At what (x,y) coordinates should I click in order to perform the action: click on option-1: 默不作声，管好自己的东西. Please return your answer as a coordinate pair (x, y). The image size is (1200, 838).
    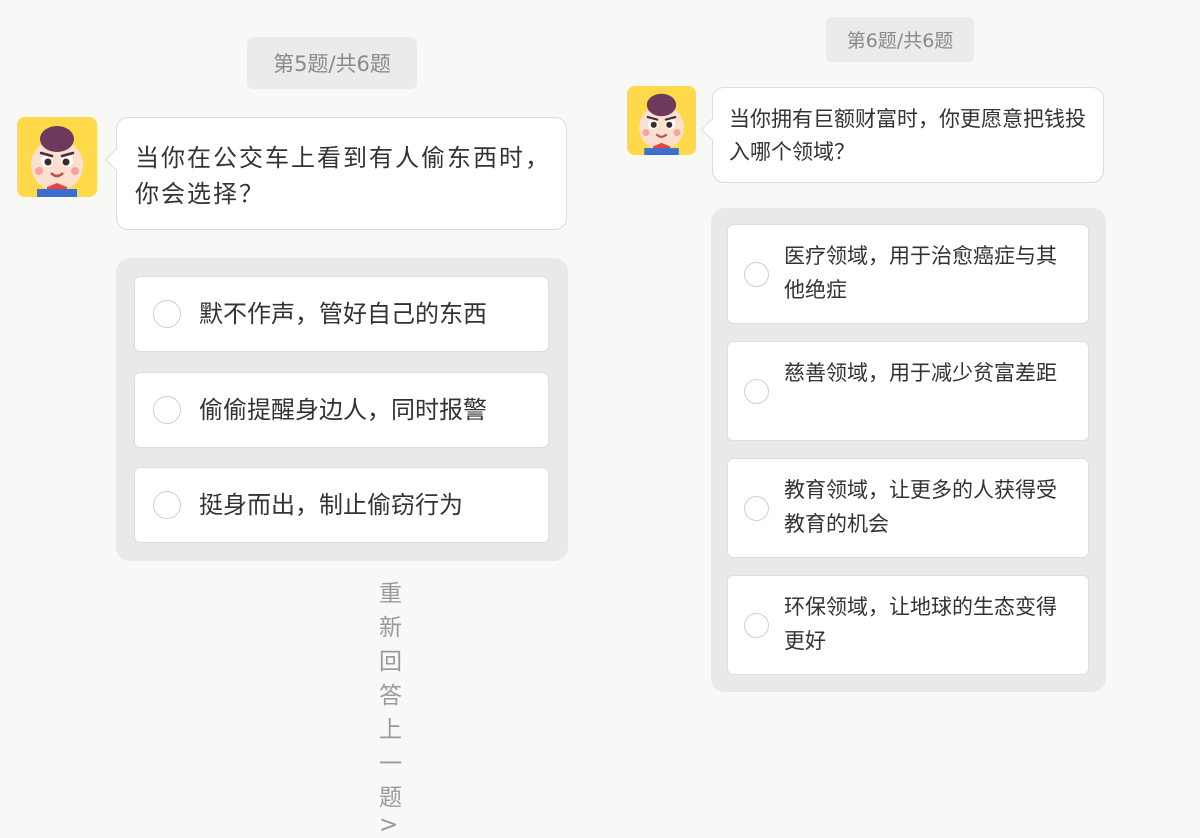
    Looking at the image, I should click on (341, 314).